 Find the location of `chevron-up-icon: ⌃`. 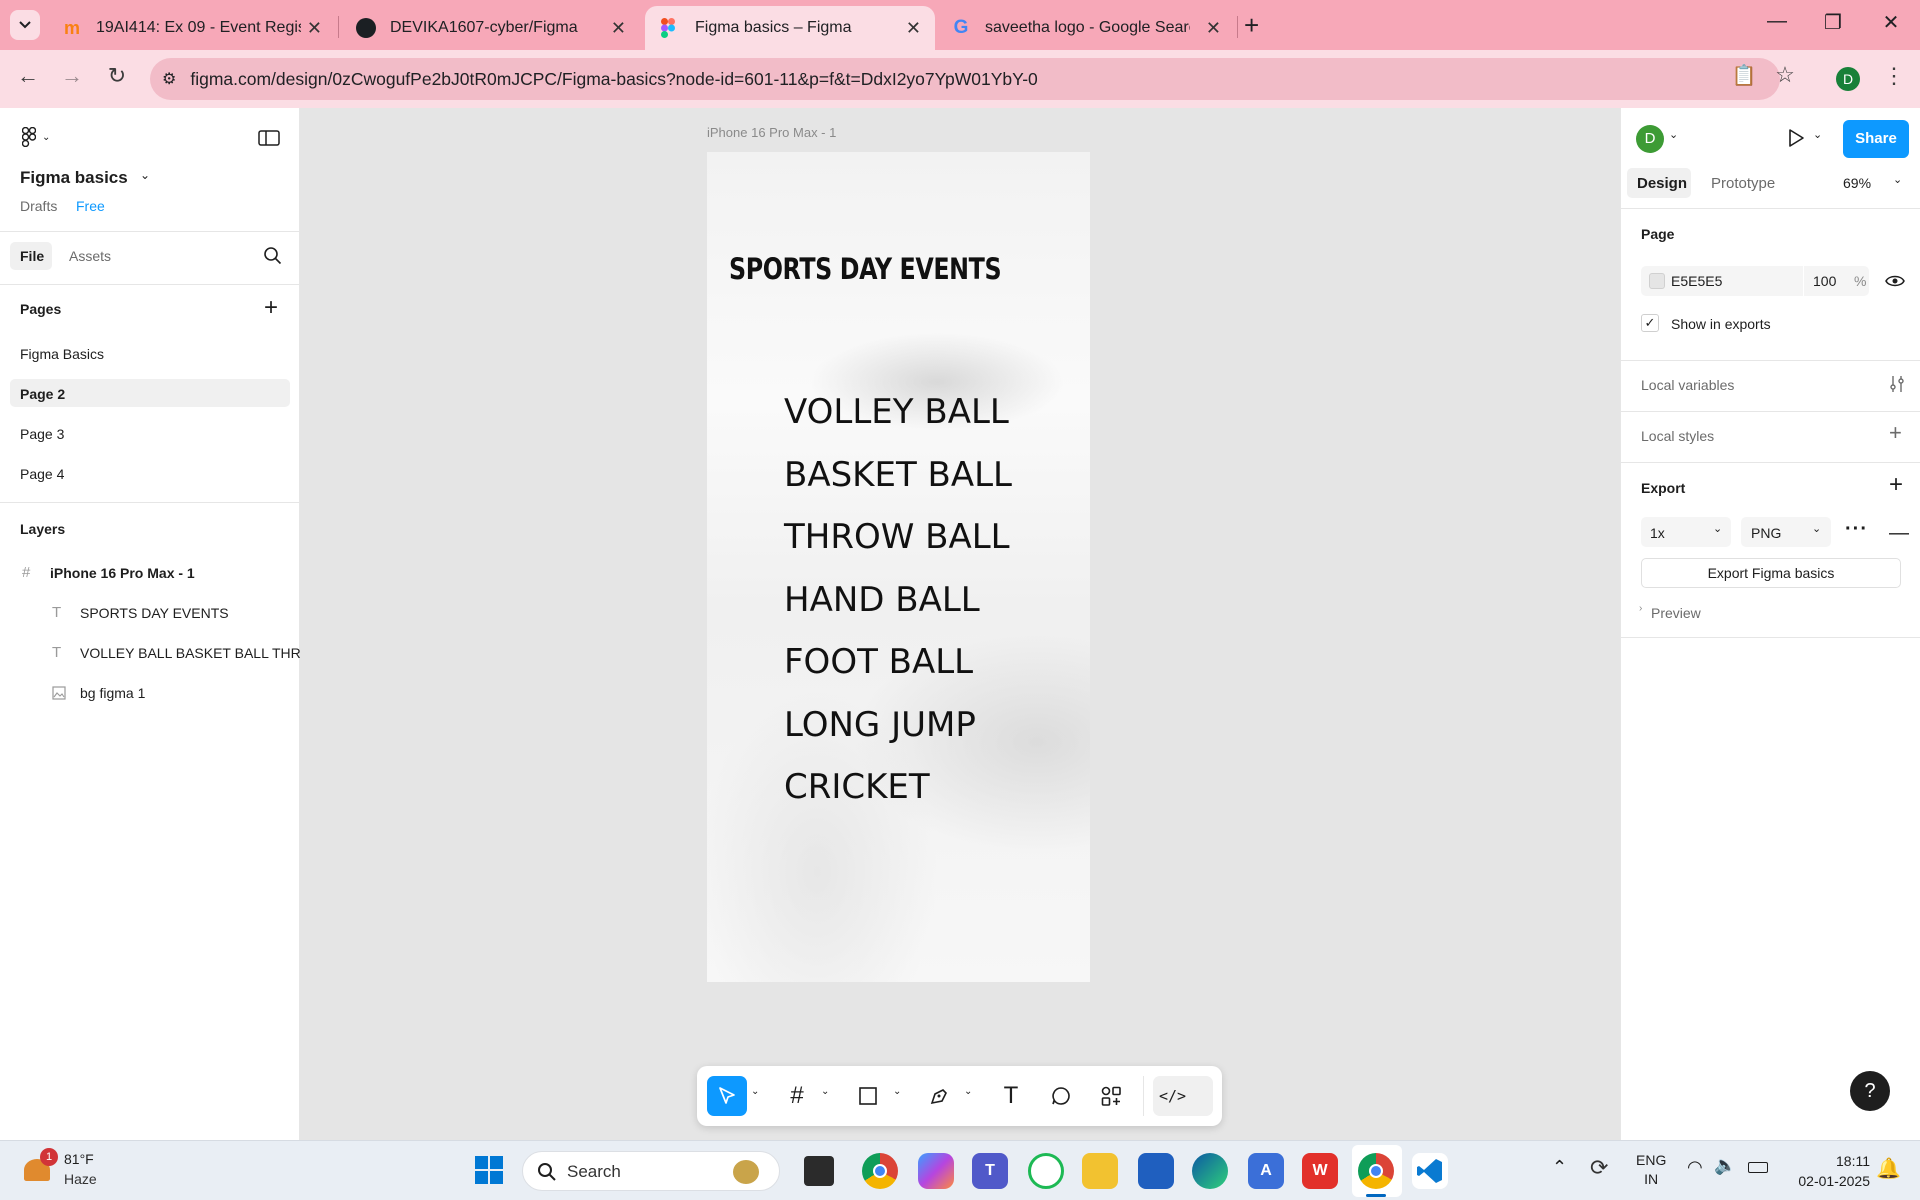

chevron-up-icon: ⌃ is located at coordinates (1559, 1167).